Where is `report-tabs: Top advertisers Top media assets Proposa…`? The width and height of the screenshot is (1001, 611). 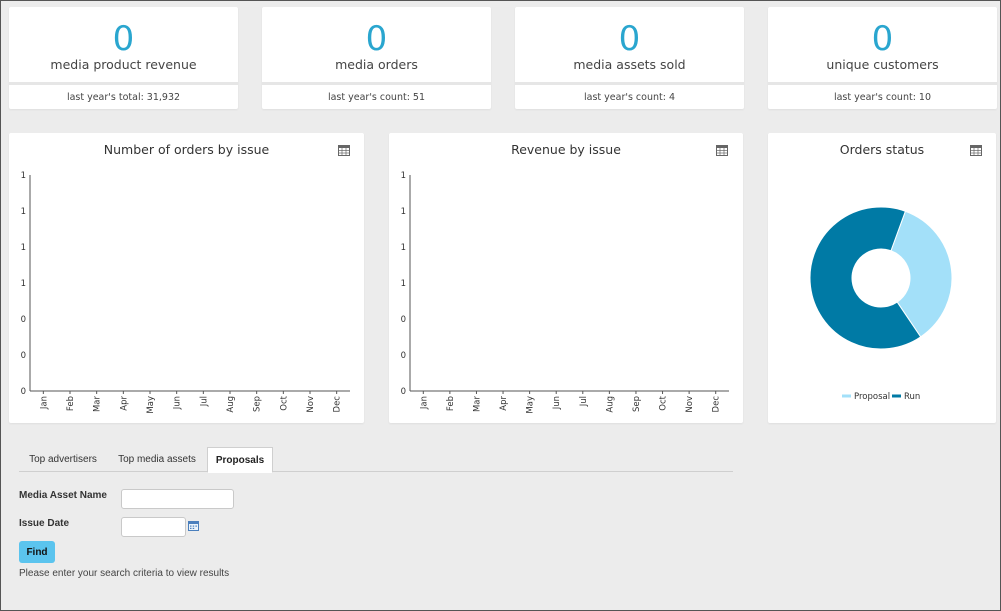
report-tabs: Top advertisers Top media assets Proposa… is located at coordinates (376, 460).